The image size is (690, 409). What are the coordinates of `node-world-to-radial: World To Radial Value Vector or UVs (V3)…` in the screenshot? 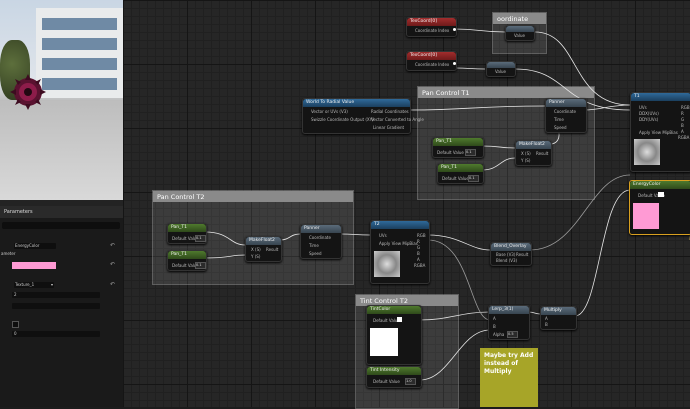 It's located at (363, 116).